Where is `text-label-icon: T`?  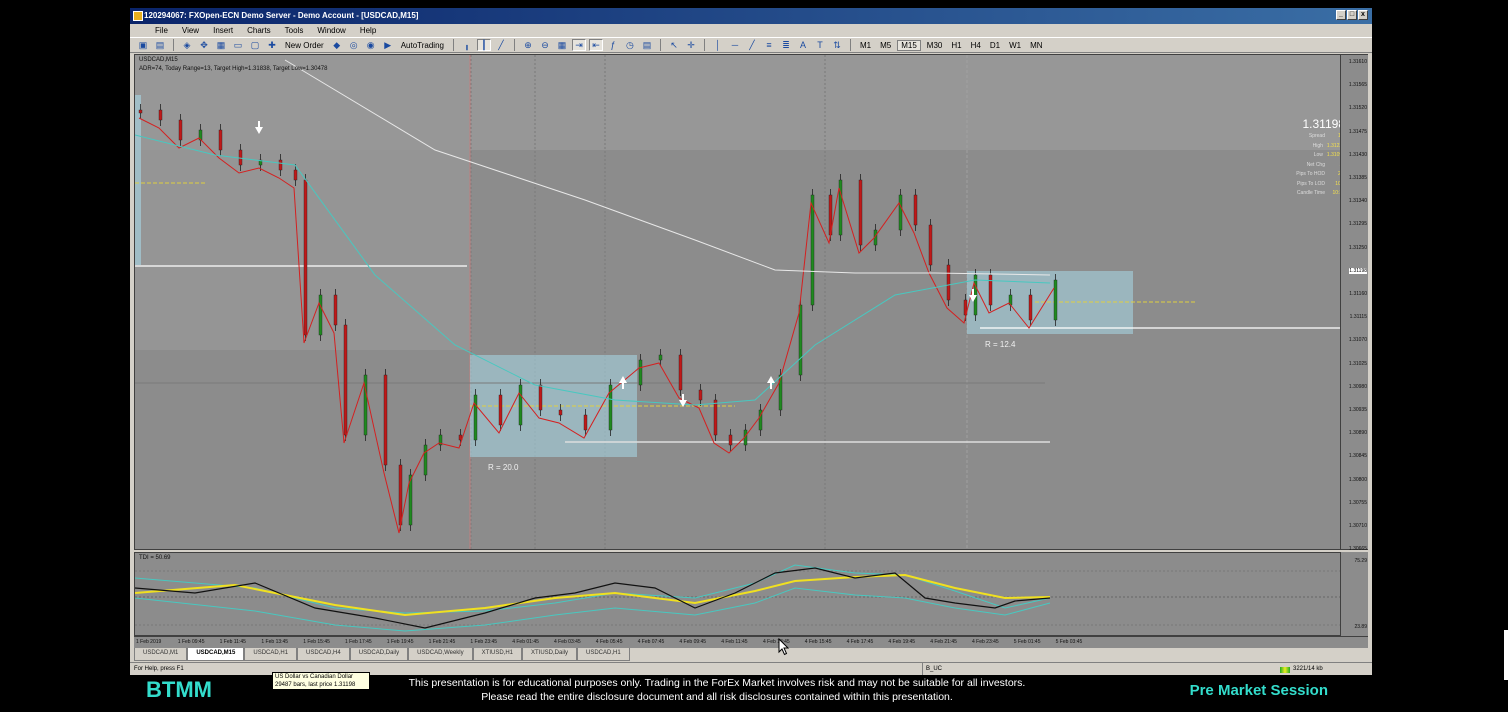 text-label-icon: T is located at coordinates (820, 45).